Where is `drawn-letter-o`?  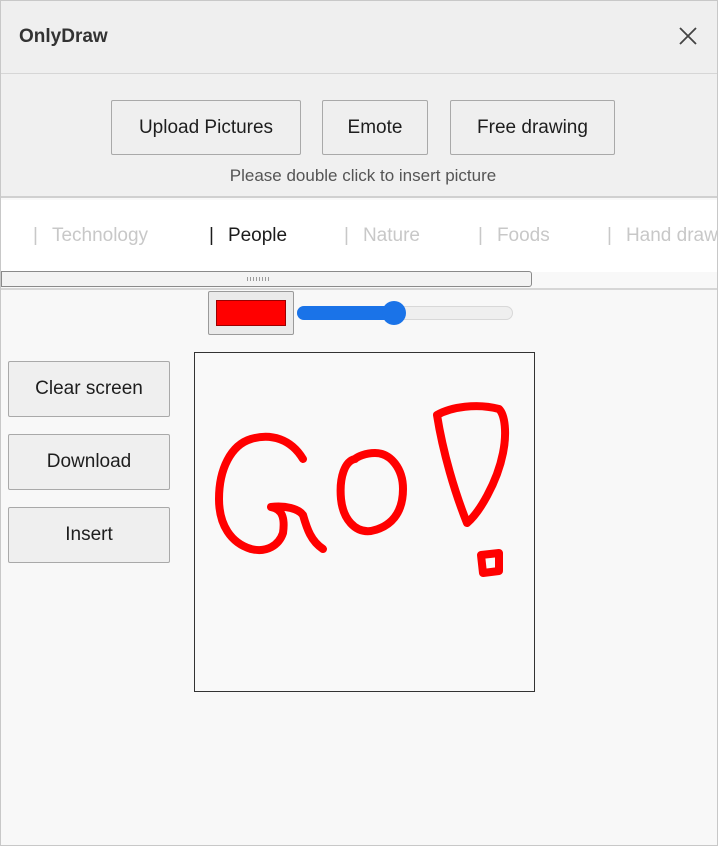 drawn-letter-o is located at coordinates (371, 492).